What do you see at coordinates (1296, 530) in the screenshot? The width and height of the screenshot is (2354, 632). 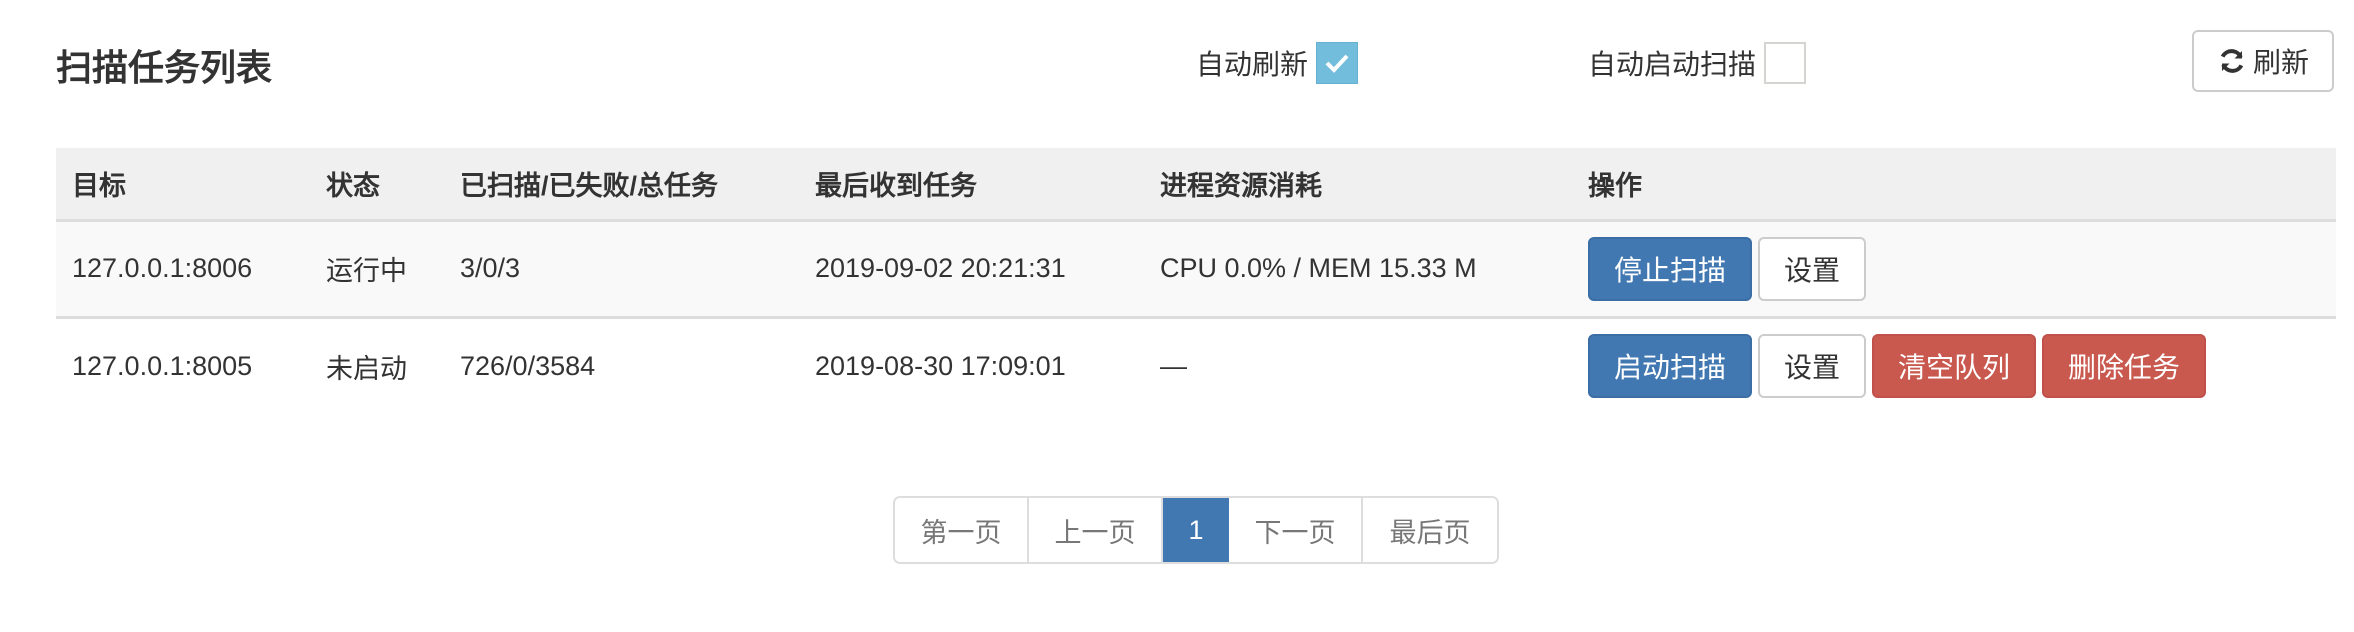 I see `pagination-next: 下一页` at bounding box center [1296, 530].